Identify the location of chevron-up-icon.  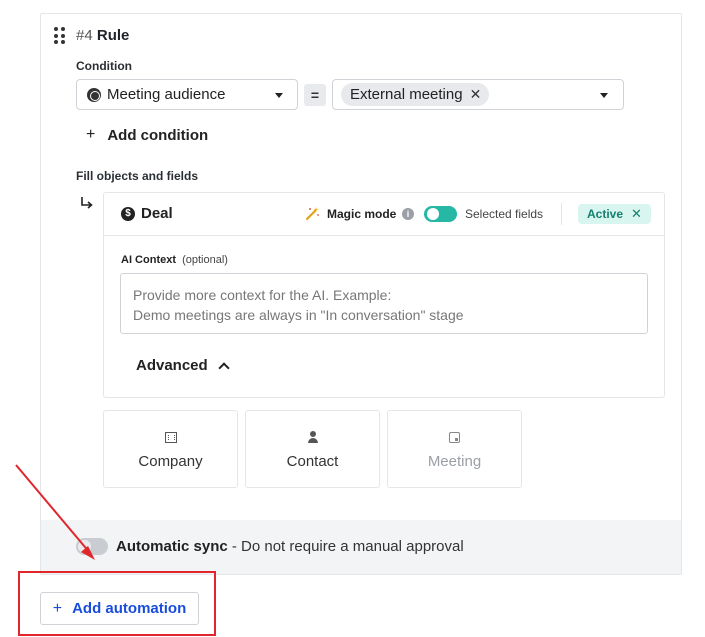
(224, 367).